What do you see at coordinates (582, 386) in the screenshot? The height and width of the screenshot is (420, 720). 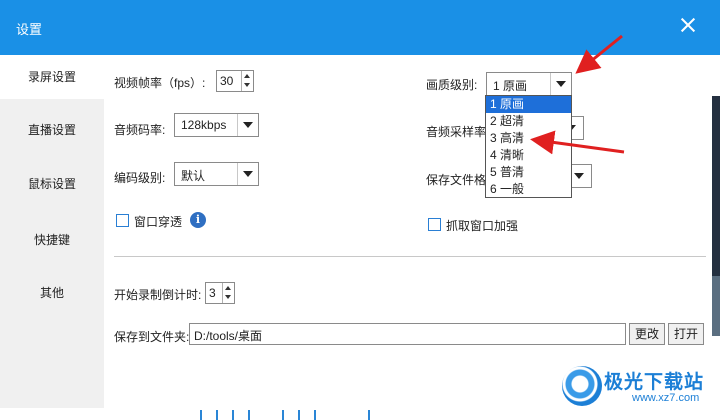 I see `brand-logo-icon` at bounding box center [582, 386].